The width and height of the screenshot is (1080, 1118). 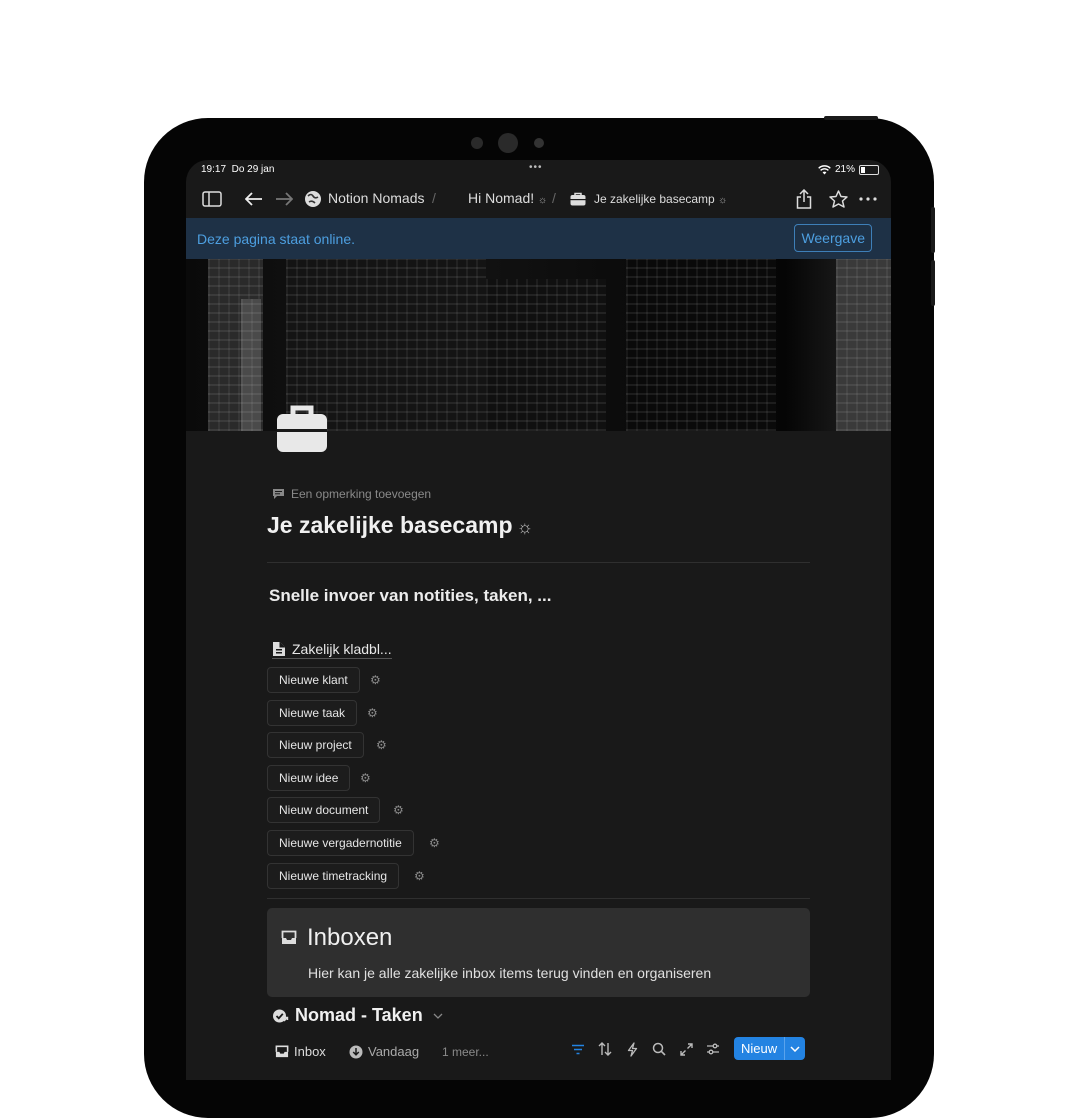 I want to click on view-tab-label: Vandaag, so click(x=394, y=1051).